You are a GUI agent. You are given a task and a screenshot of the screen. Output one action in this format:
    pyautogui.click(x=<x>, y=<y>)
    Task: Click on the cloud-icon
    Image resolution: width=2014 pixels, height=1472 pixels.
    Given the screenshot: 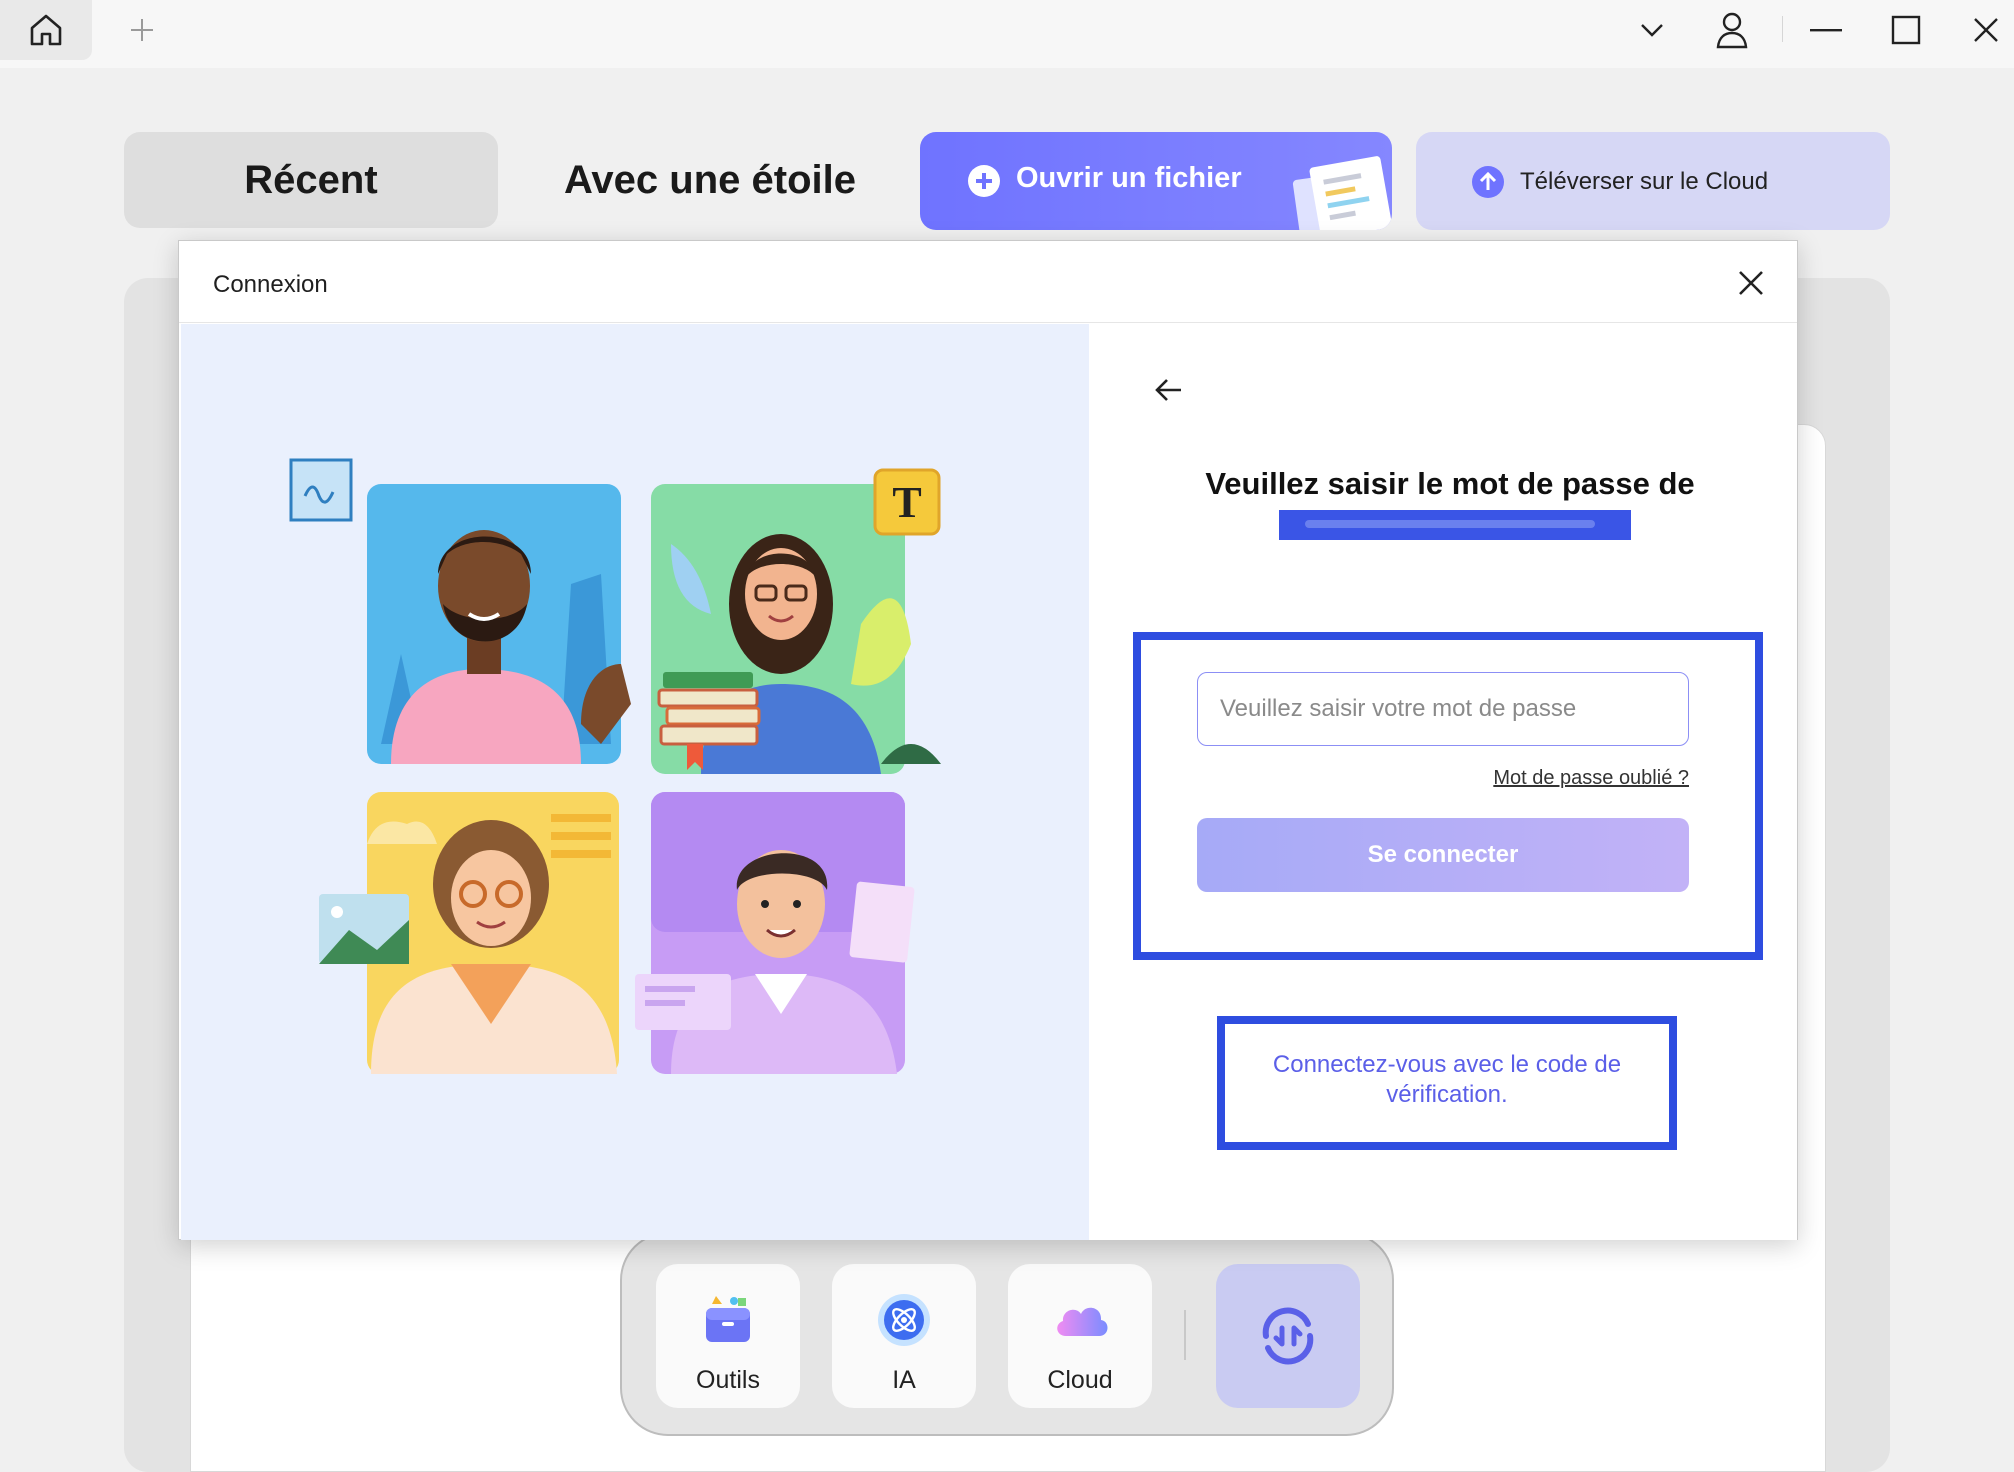 What is the action you would take?
    pyautogui.click(x=1080, y=1320)
    